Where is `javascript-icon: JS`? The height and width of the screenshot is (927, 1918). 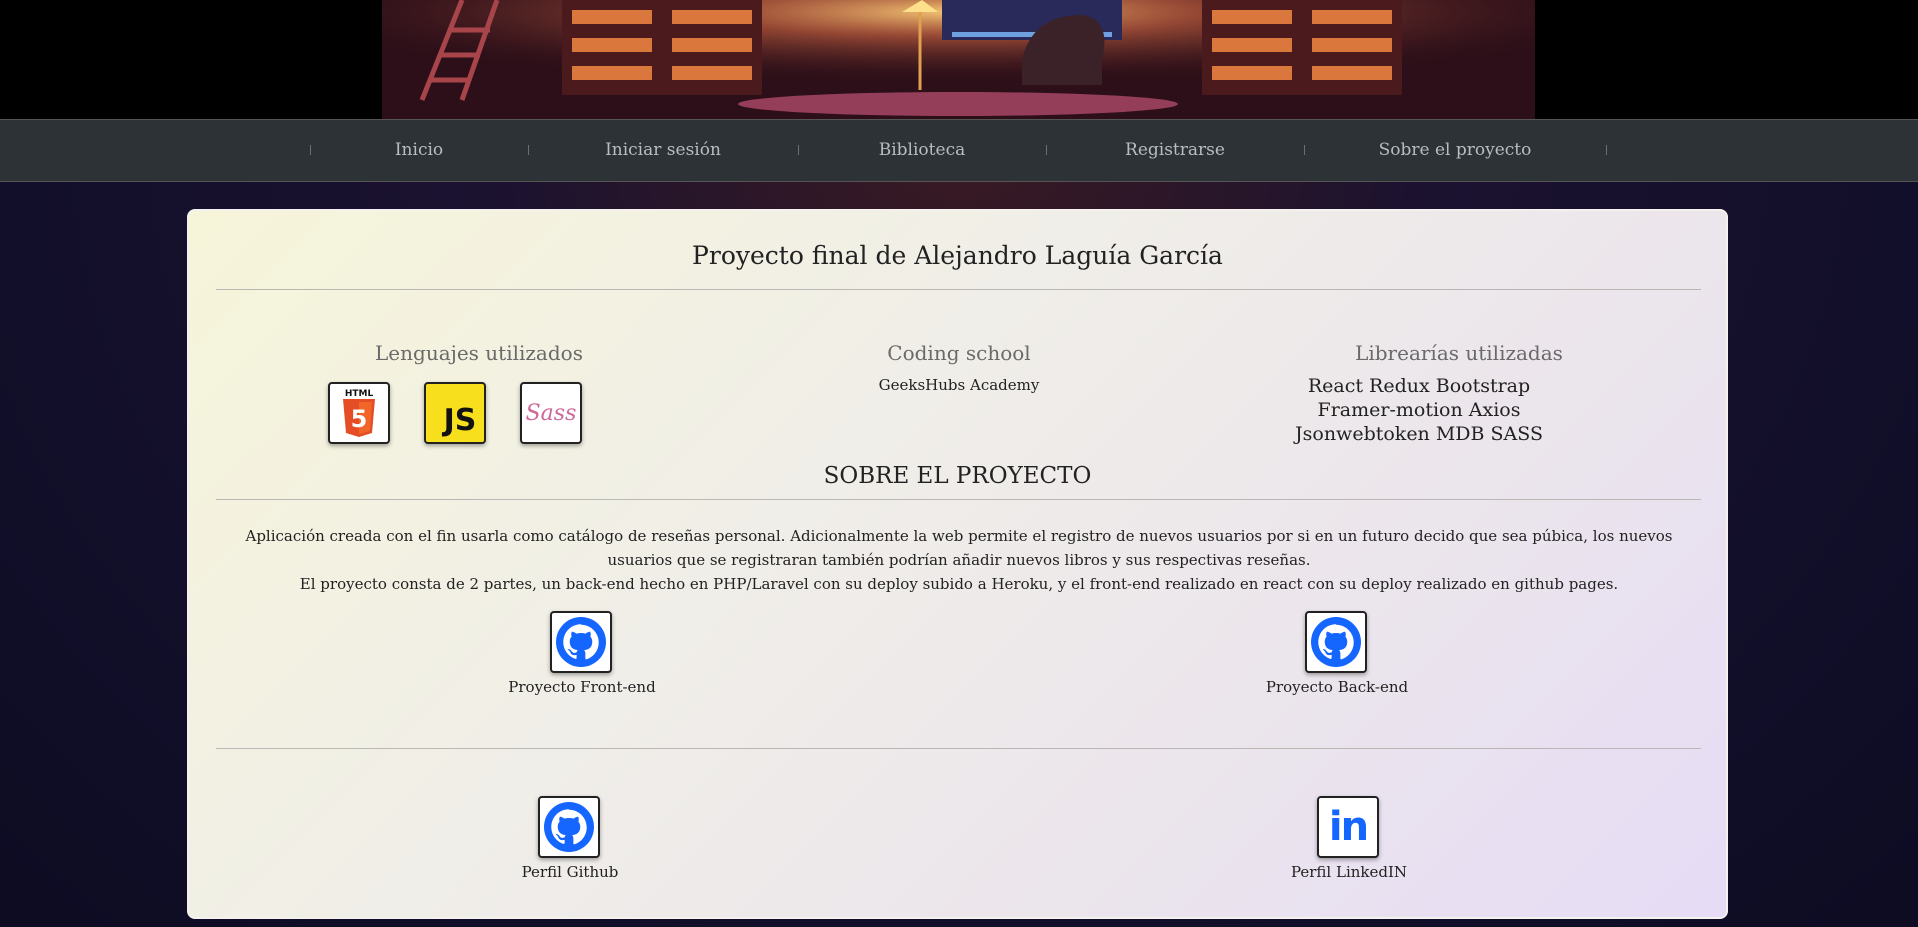
javascript-icon: JS is located at coordinates (455, 413).